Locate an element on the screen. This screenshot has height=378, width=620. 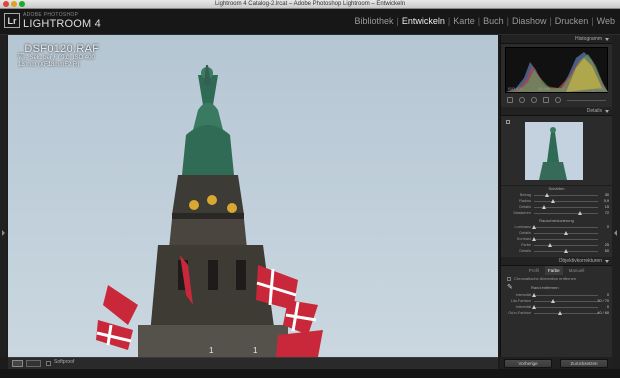
histogram-iso: ISO 400 is located at coordinates (515, 88).